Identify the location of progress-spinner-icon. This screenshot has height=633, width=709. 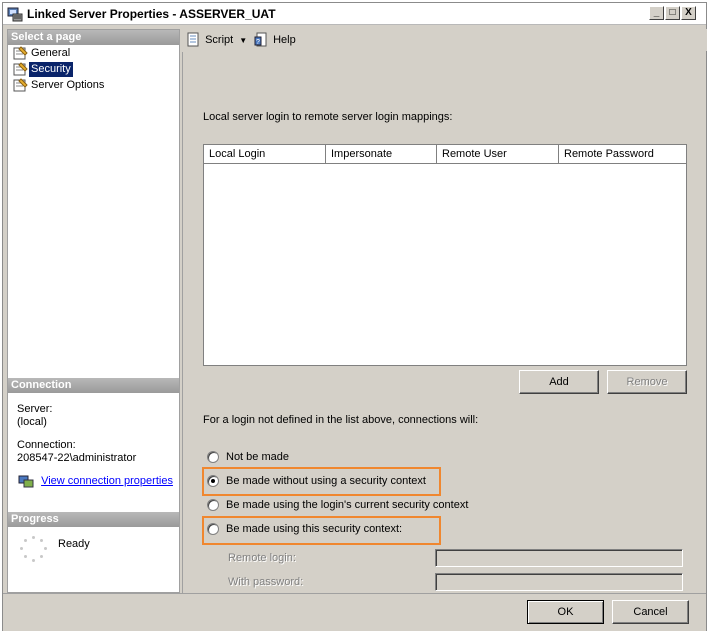
(34, 550).